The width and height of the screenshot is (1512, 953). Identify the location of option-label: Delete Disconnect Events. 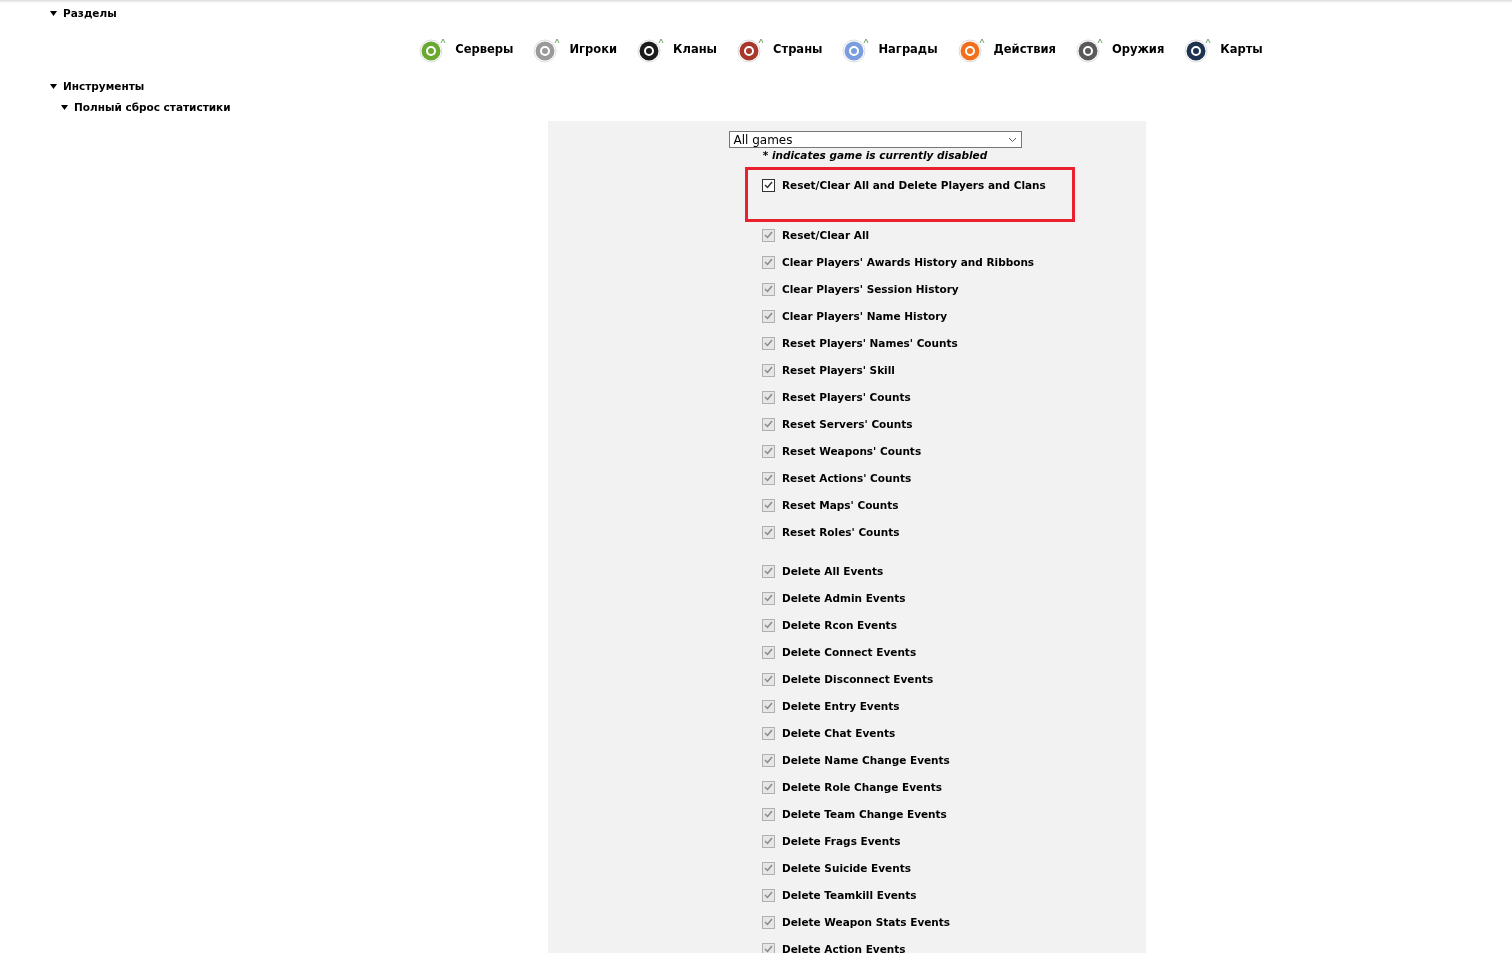
(858, 678).